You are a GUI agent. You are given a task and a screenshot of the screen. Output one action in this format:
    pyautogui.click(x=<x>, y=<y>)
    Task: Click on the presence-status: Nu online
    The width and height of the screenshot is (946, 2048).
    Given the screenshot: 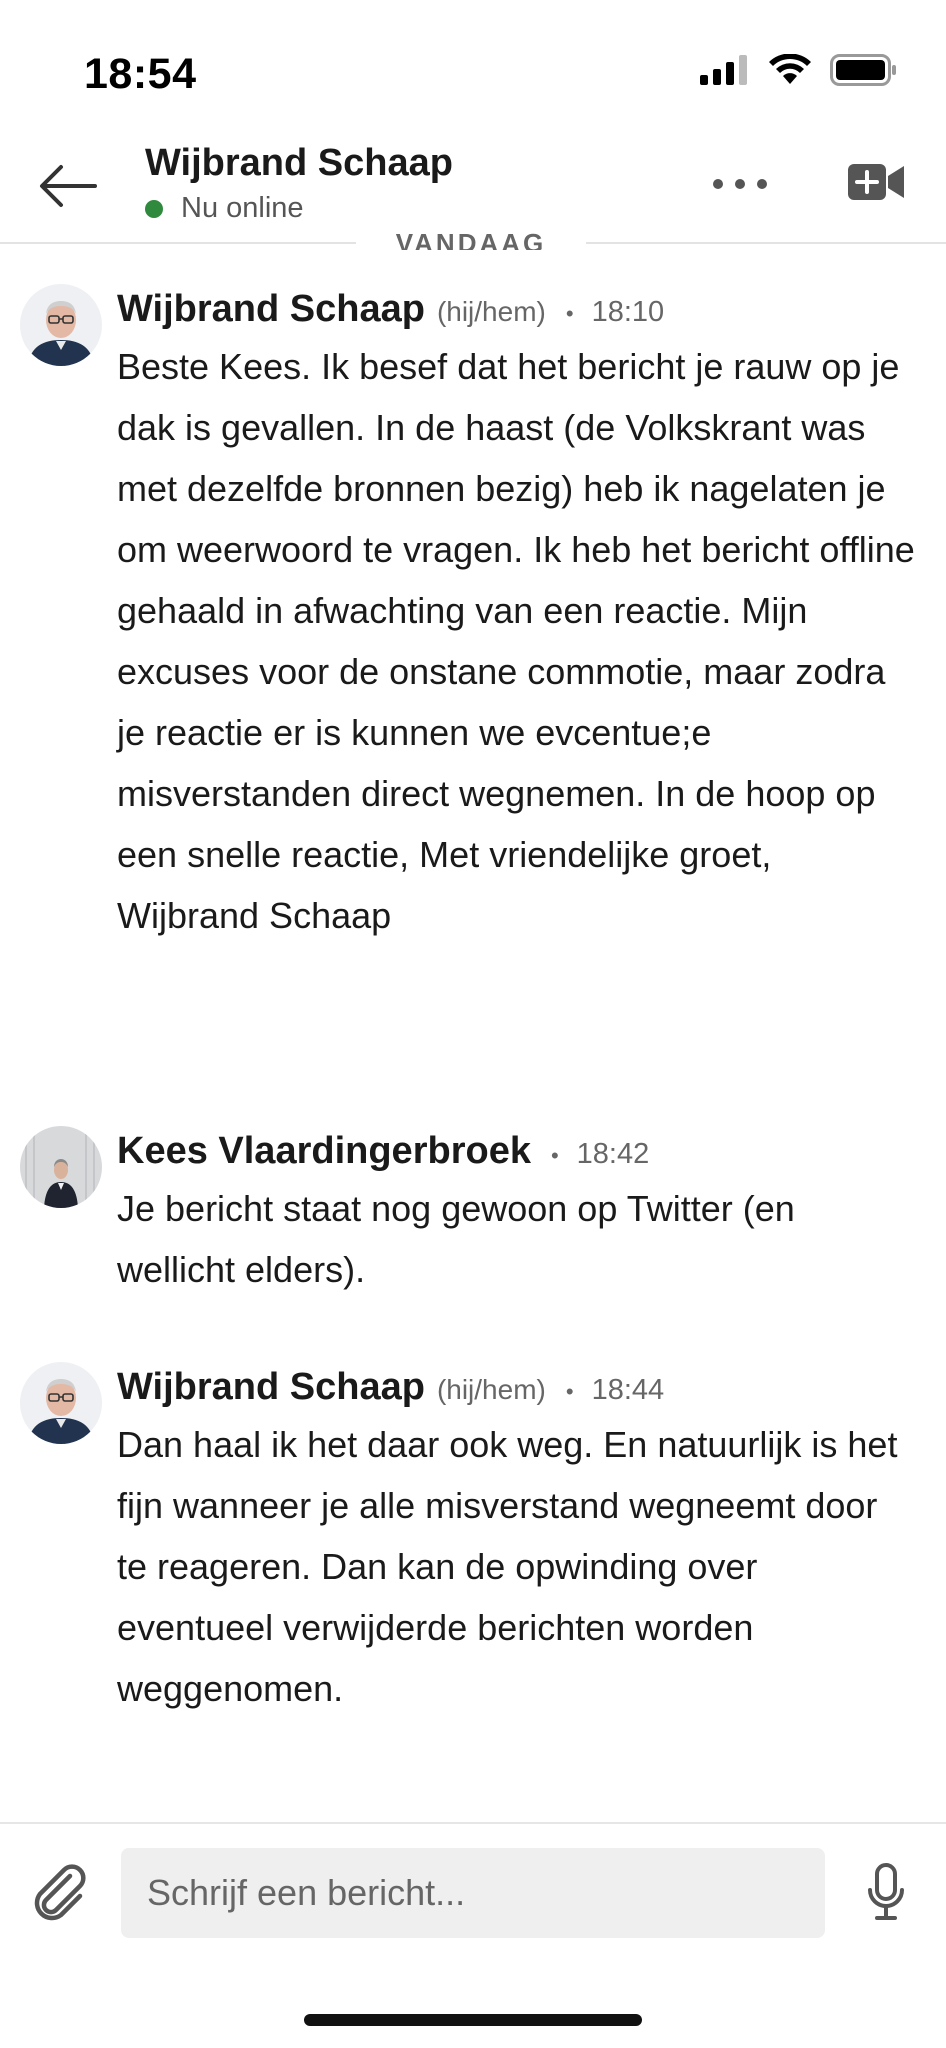 What is the action you would take?
    pyautogui.click(x=224, y=208)
    